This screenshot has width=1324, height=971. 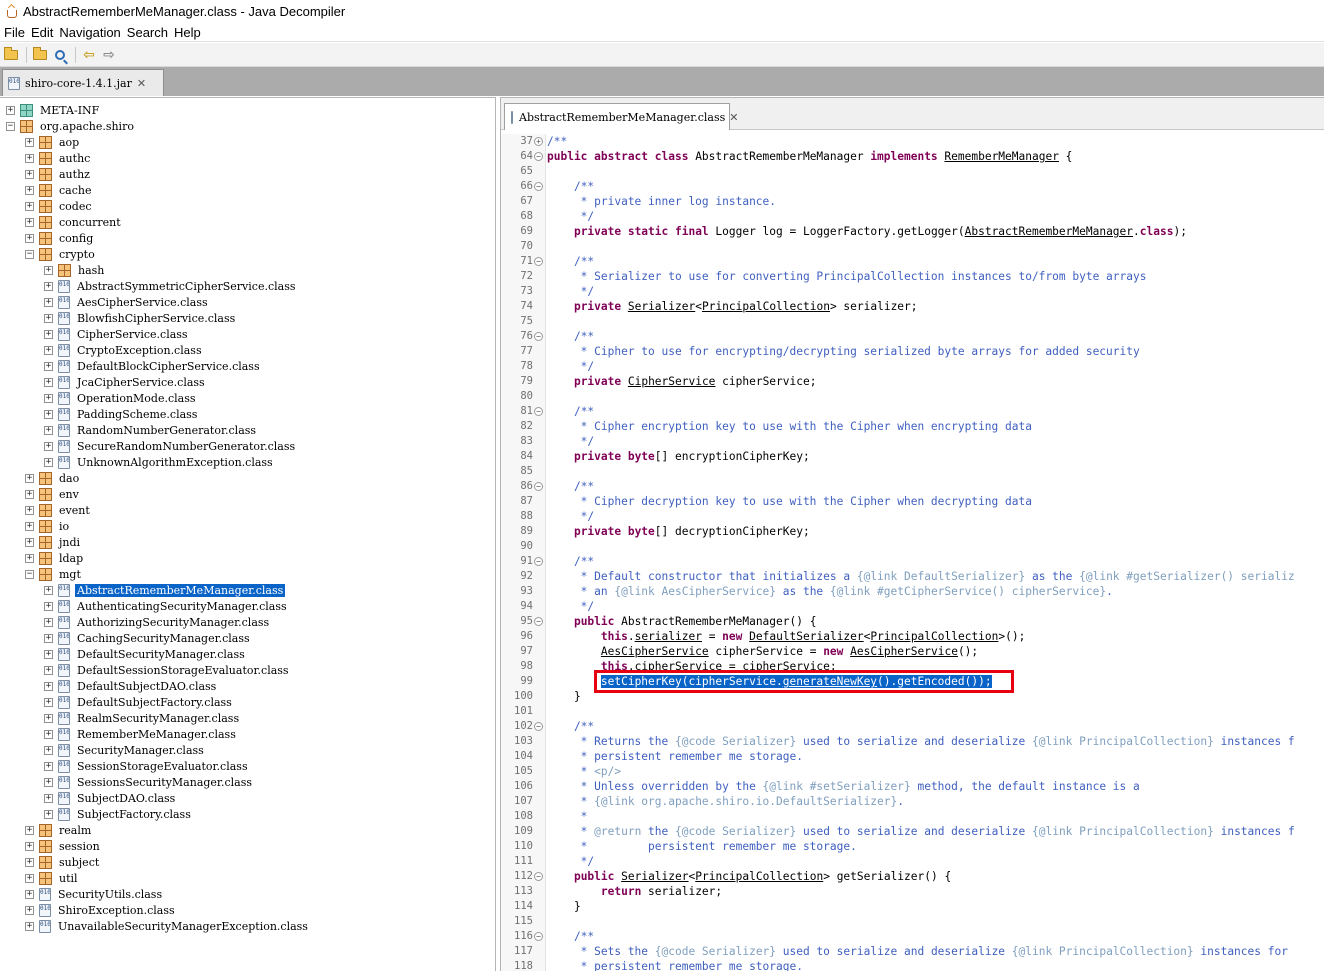 What do you see at coordinates (621, 116) in the screenshot?
I see `tab-source: 010 AbstractRememberMeManager.class ✕` at bounding box center [621, 116].